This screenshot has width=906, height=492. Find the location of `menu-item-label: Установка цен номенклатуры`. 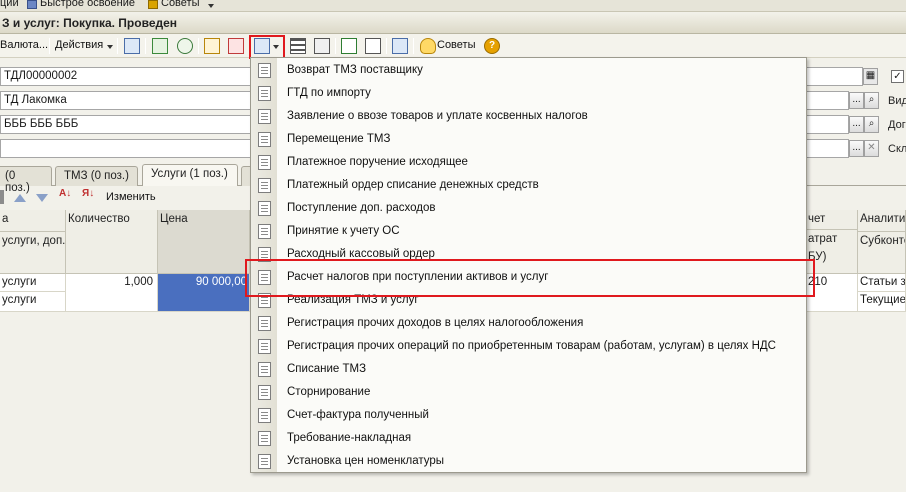

menu-item-label: Установка цен номенклатуры is located at coordinates (366, 461).